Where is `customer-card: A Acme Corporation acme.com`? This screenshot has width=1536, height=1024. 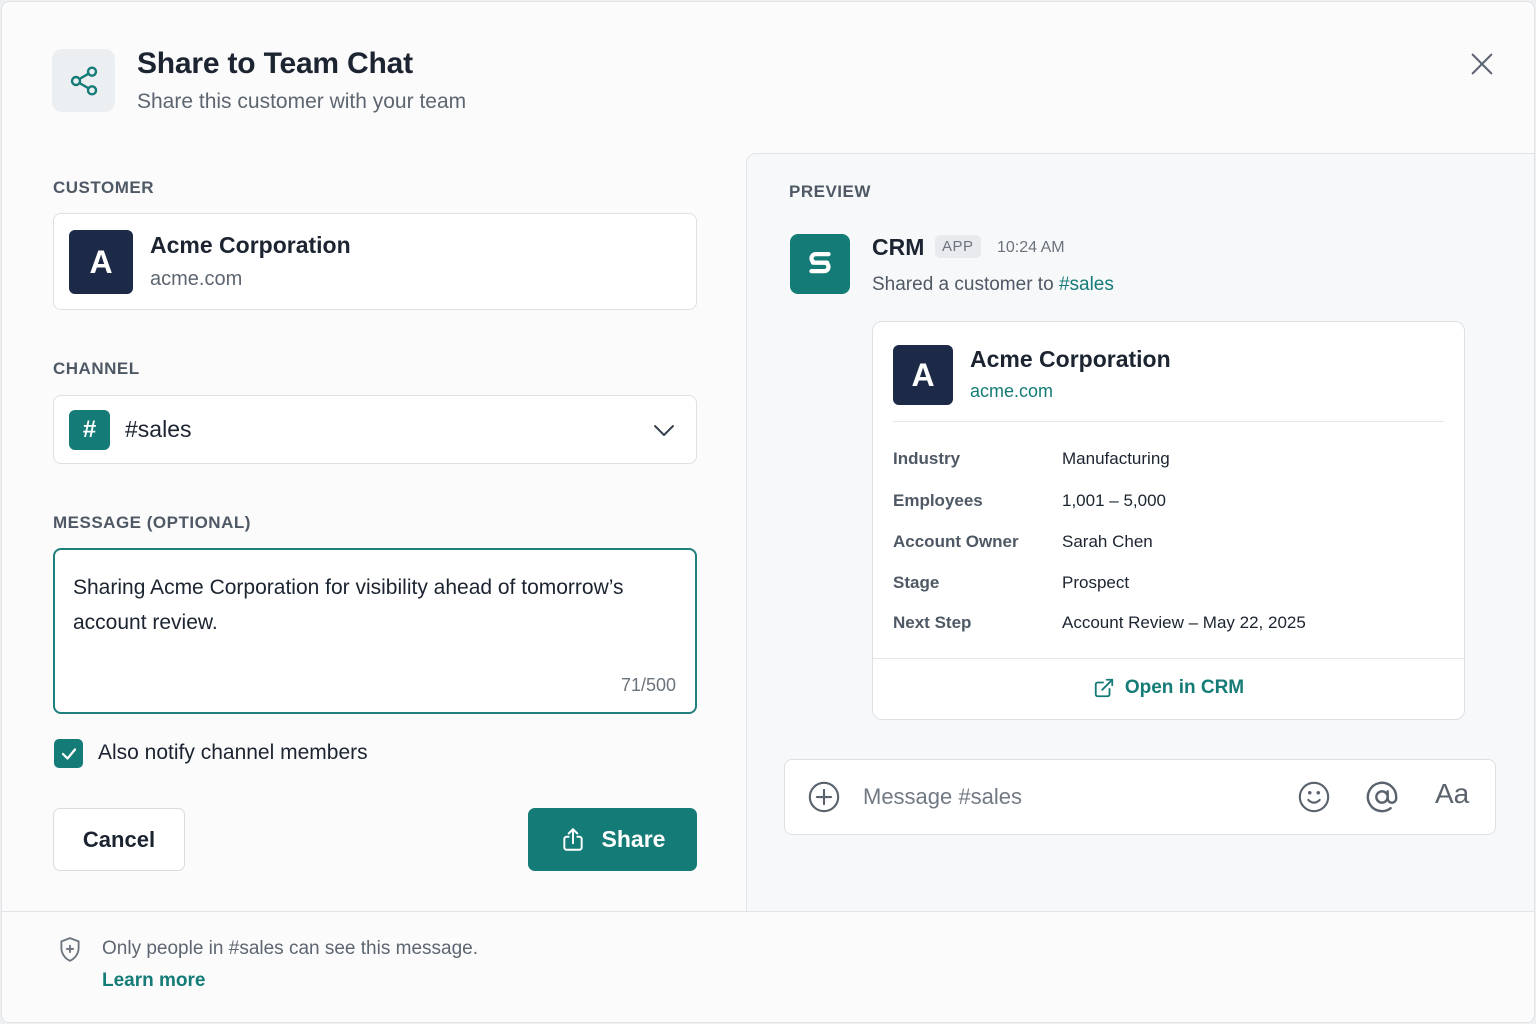
customer-card: A Acme Corporation acme.com is located at coordinates (375, 261).